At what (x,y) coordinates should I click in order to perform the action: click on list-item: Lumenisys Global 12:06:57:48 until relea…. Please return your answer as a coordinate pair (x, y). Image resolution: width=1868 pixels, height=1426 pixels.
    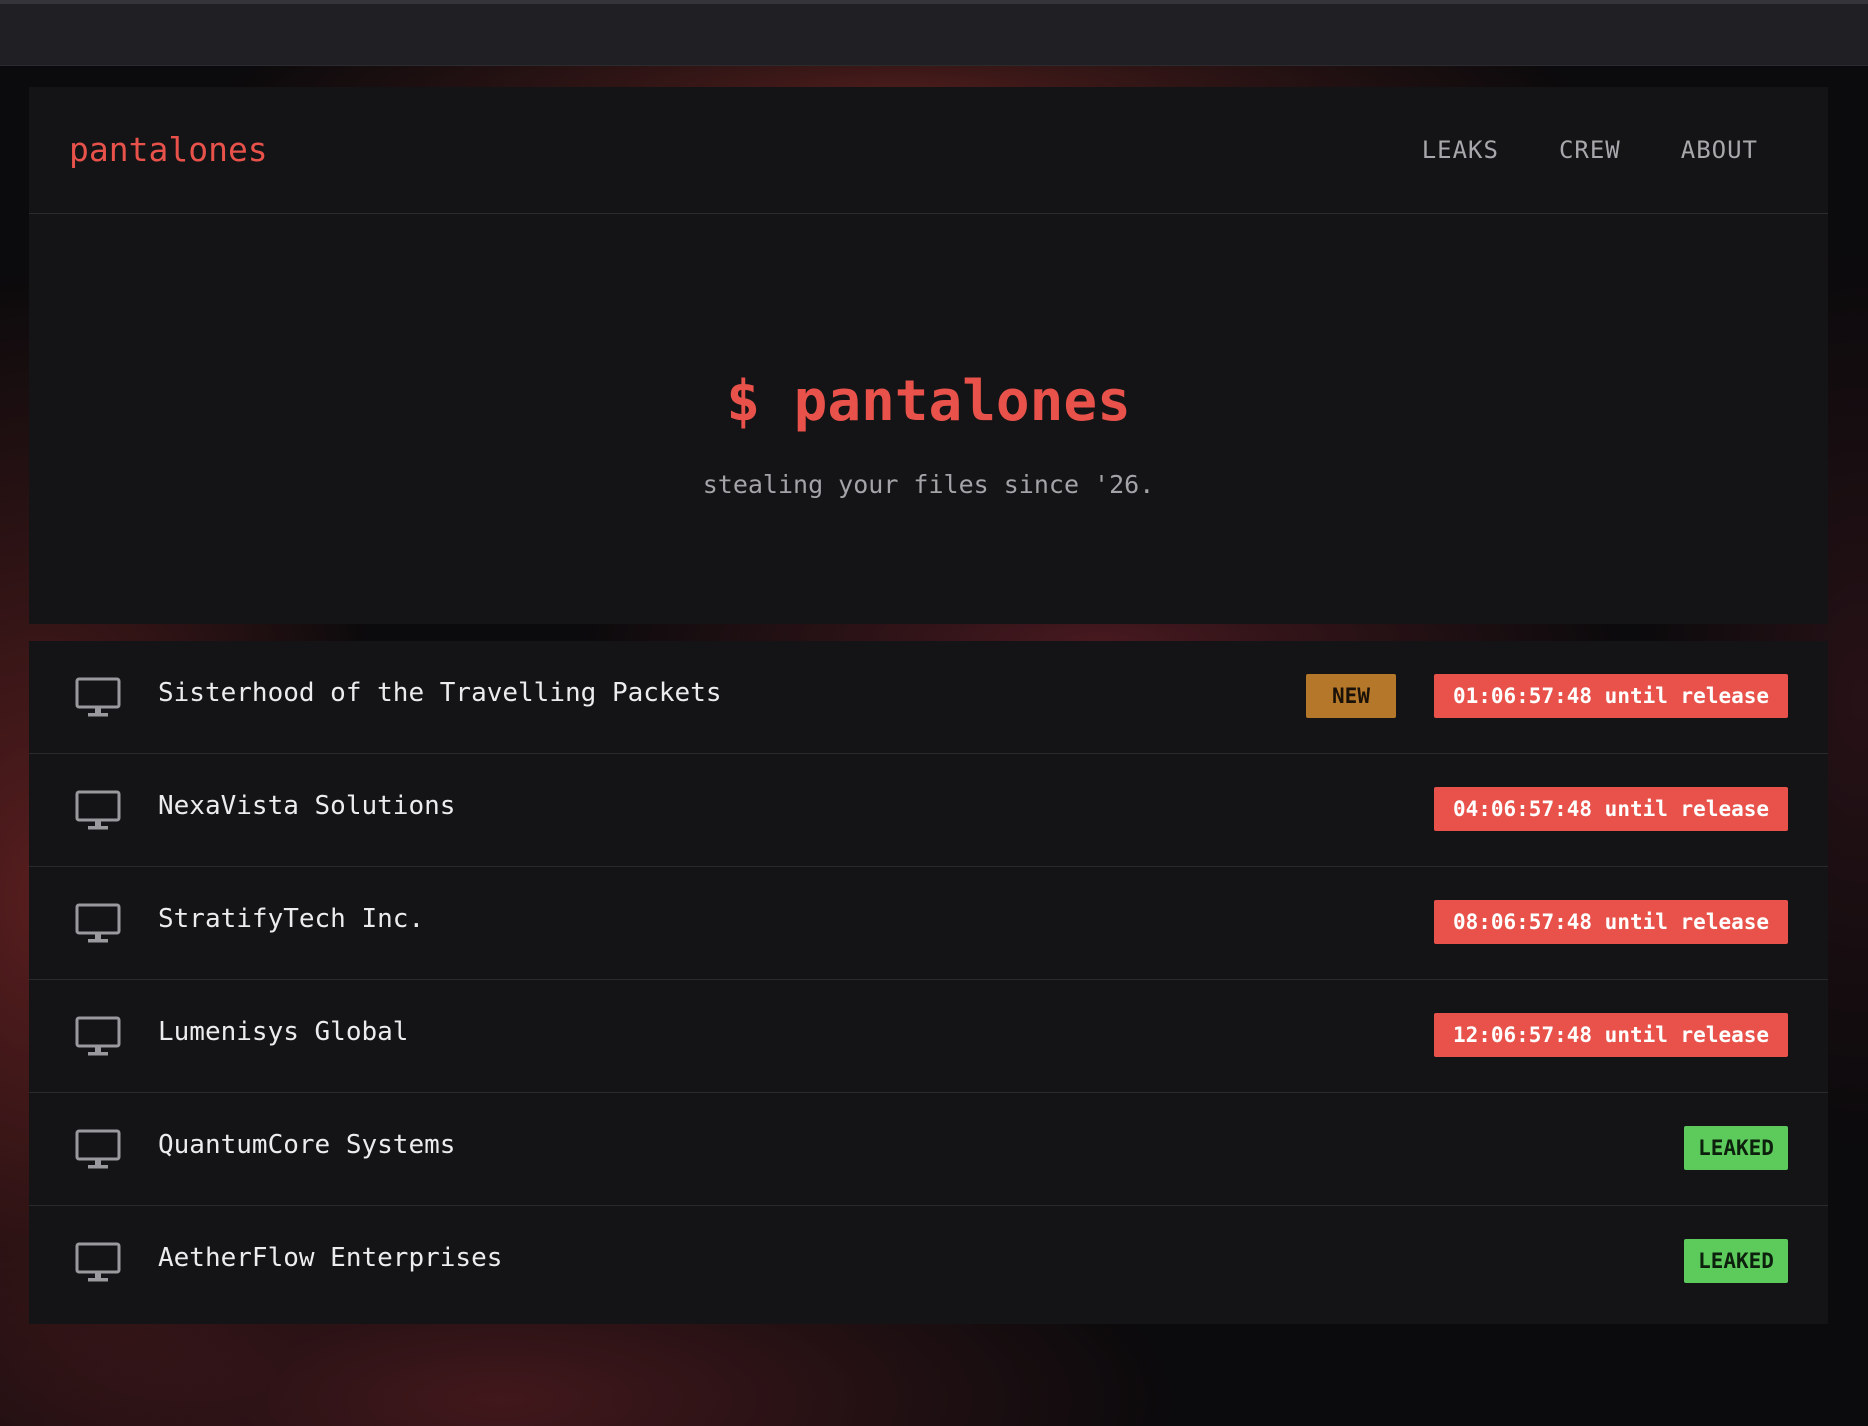
    Looking at the image, I should click on (928, 1036).